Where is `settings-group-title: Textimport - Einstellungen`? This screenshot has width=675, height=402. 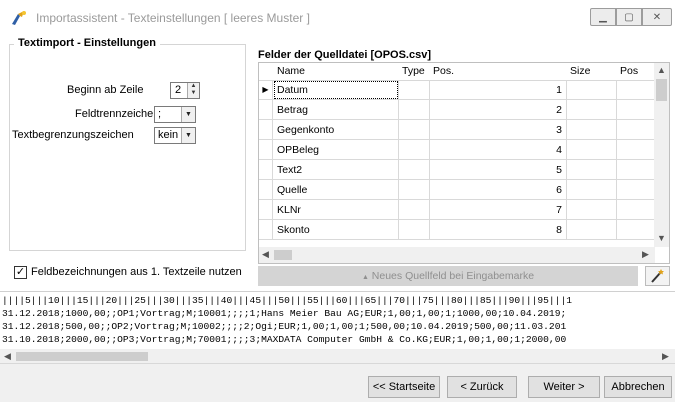 settings-group-title: Textimport - Einstellungen is located at coordinates (87, 43).